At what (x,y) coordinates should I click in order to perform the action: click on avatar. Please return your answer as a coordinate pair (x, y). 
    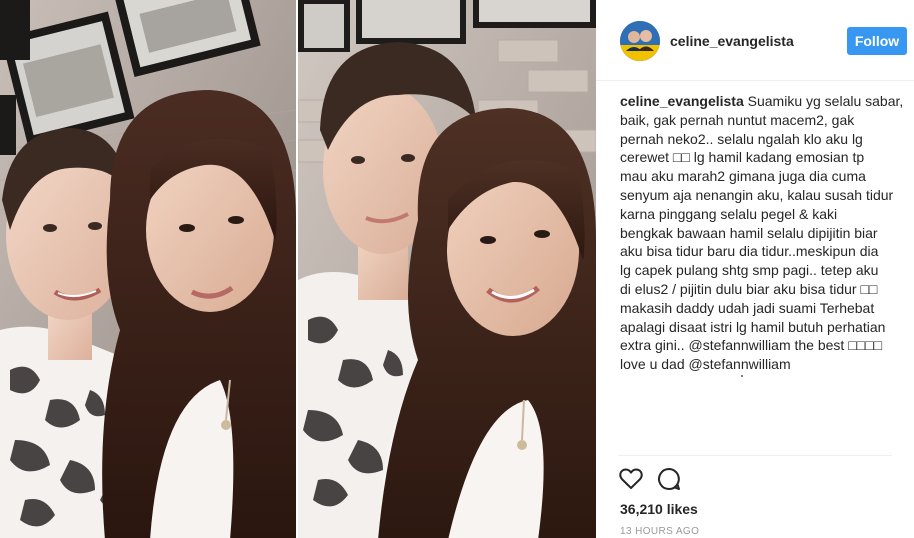
    Looking at the image, I should click on (640, 41).